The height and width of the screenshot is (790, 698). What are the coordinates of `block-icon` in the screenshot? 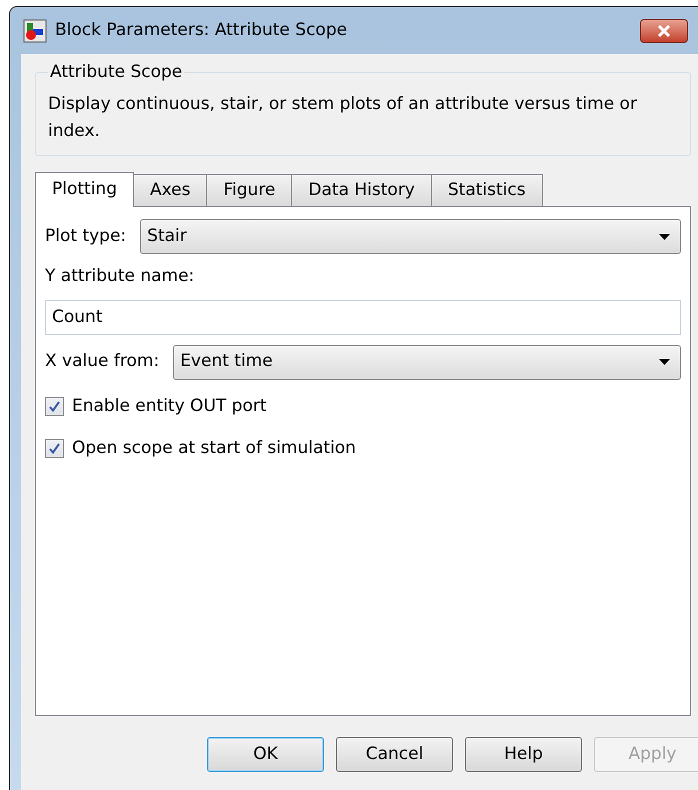 It's located at (35, 30).